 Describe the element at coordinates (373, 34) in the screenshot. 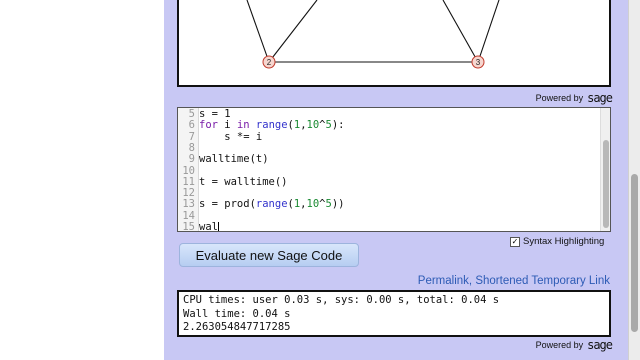

I see `graph-plot: 2 3` at that location.